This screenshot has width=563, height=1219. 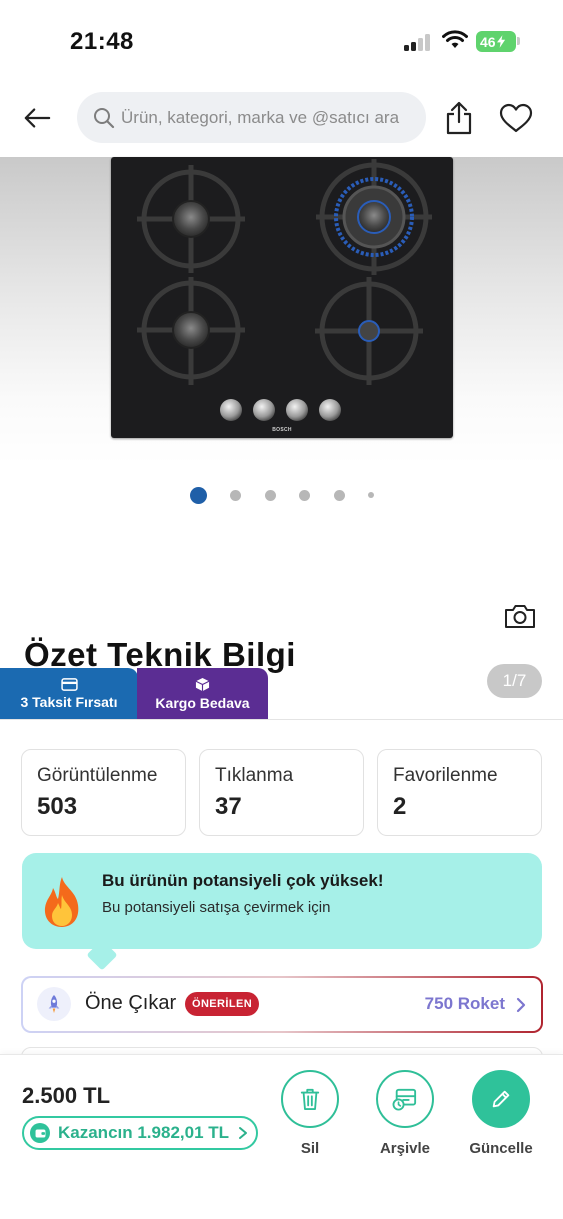 I want to click on charging-bolt-icon, so click(x=500, y=41).